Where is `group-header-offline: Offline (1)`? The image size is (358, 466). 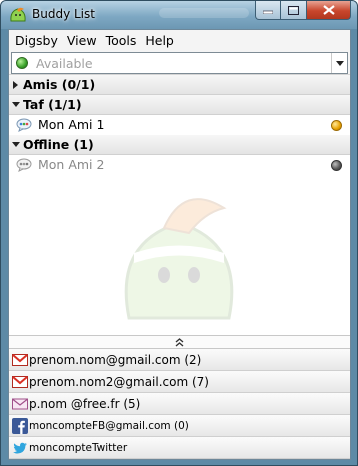 group-header-offline: Offline (1) is located at coordinates (179, 145).